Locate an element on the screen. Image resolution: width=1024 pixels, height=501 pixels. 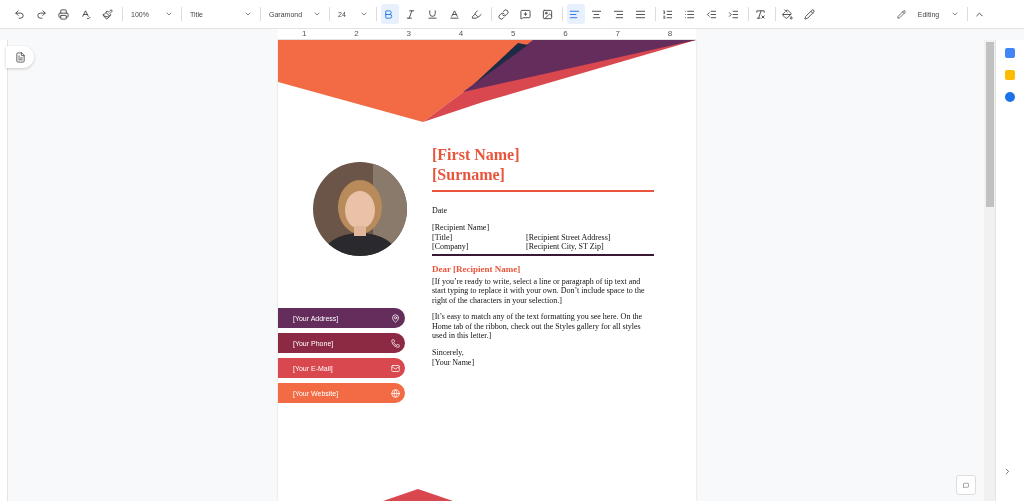
first-name: [First Name] is located at coordinates (476, 155).